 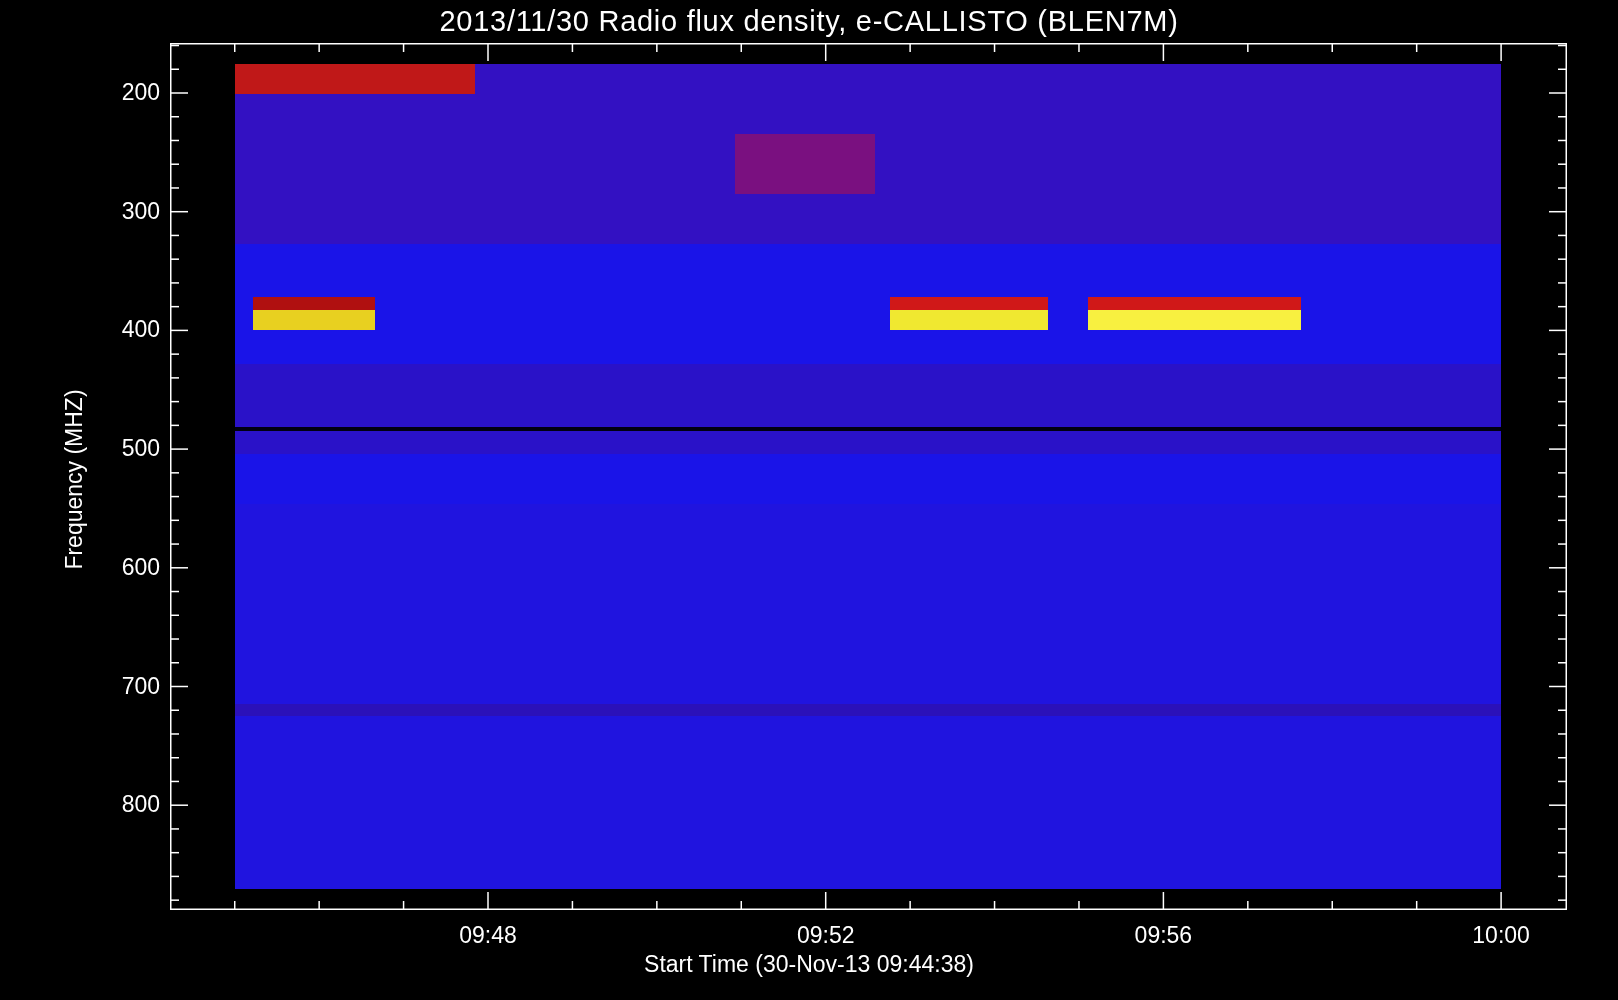 What do you see at coordinates (1163, 935) in the screenshot?
I see `x-tick-label: 09:56` at bounding box center [1163, 935].